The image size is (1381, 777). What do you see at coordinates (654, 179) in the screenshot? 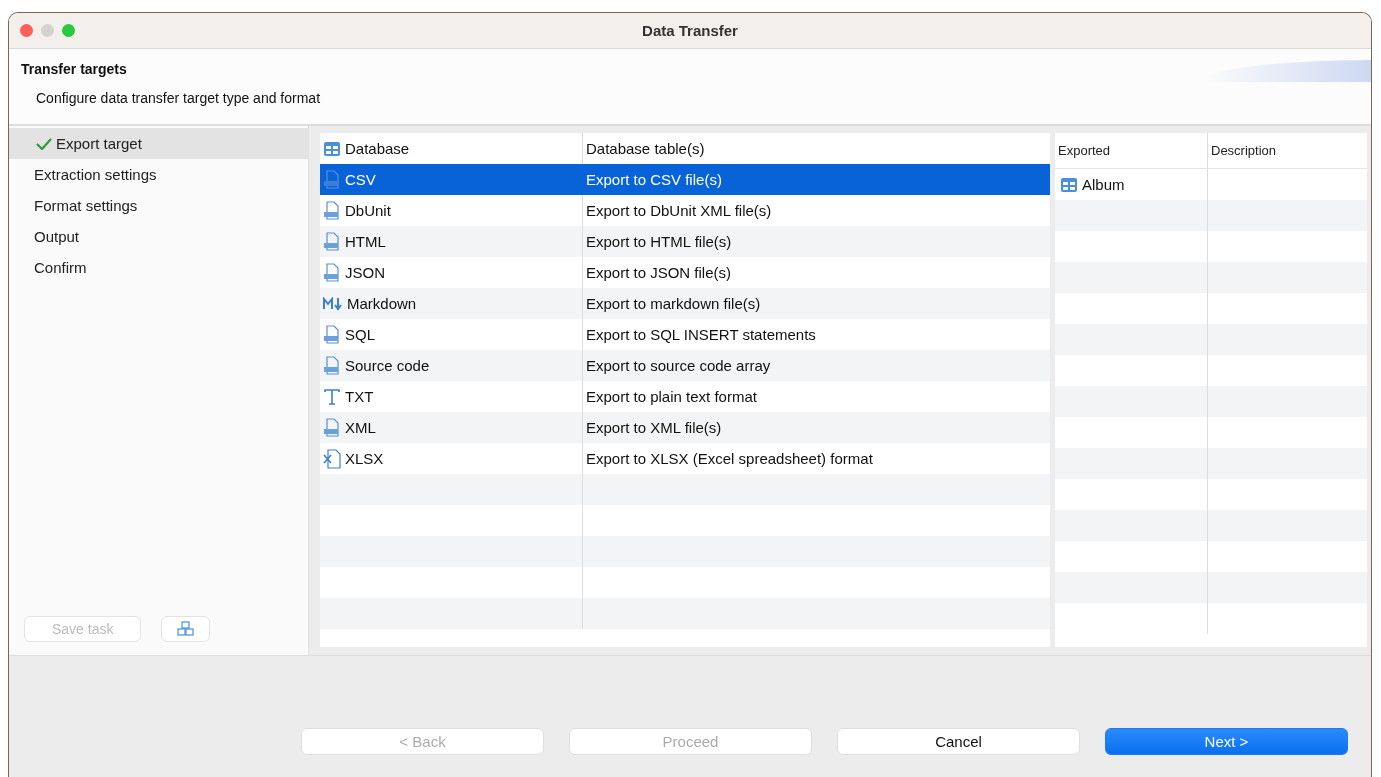
I see `target-description: Export to CSV file(s)` at bounding box center [654, 179].